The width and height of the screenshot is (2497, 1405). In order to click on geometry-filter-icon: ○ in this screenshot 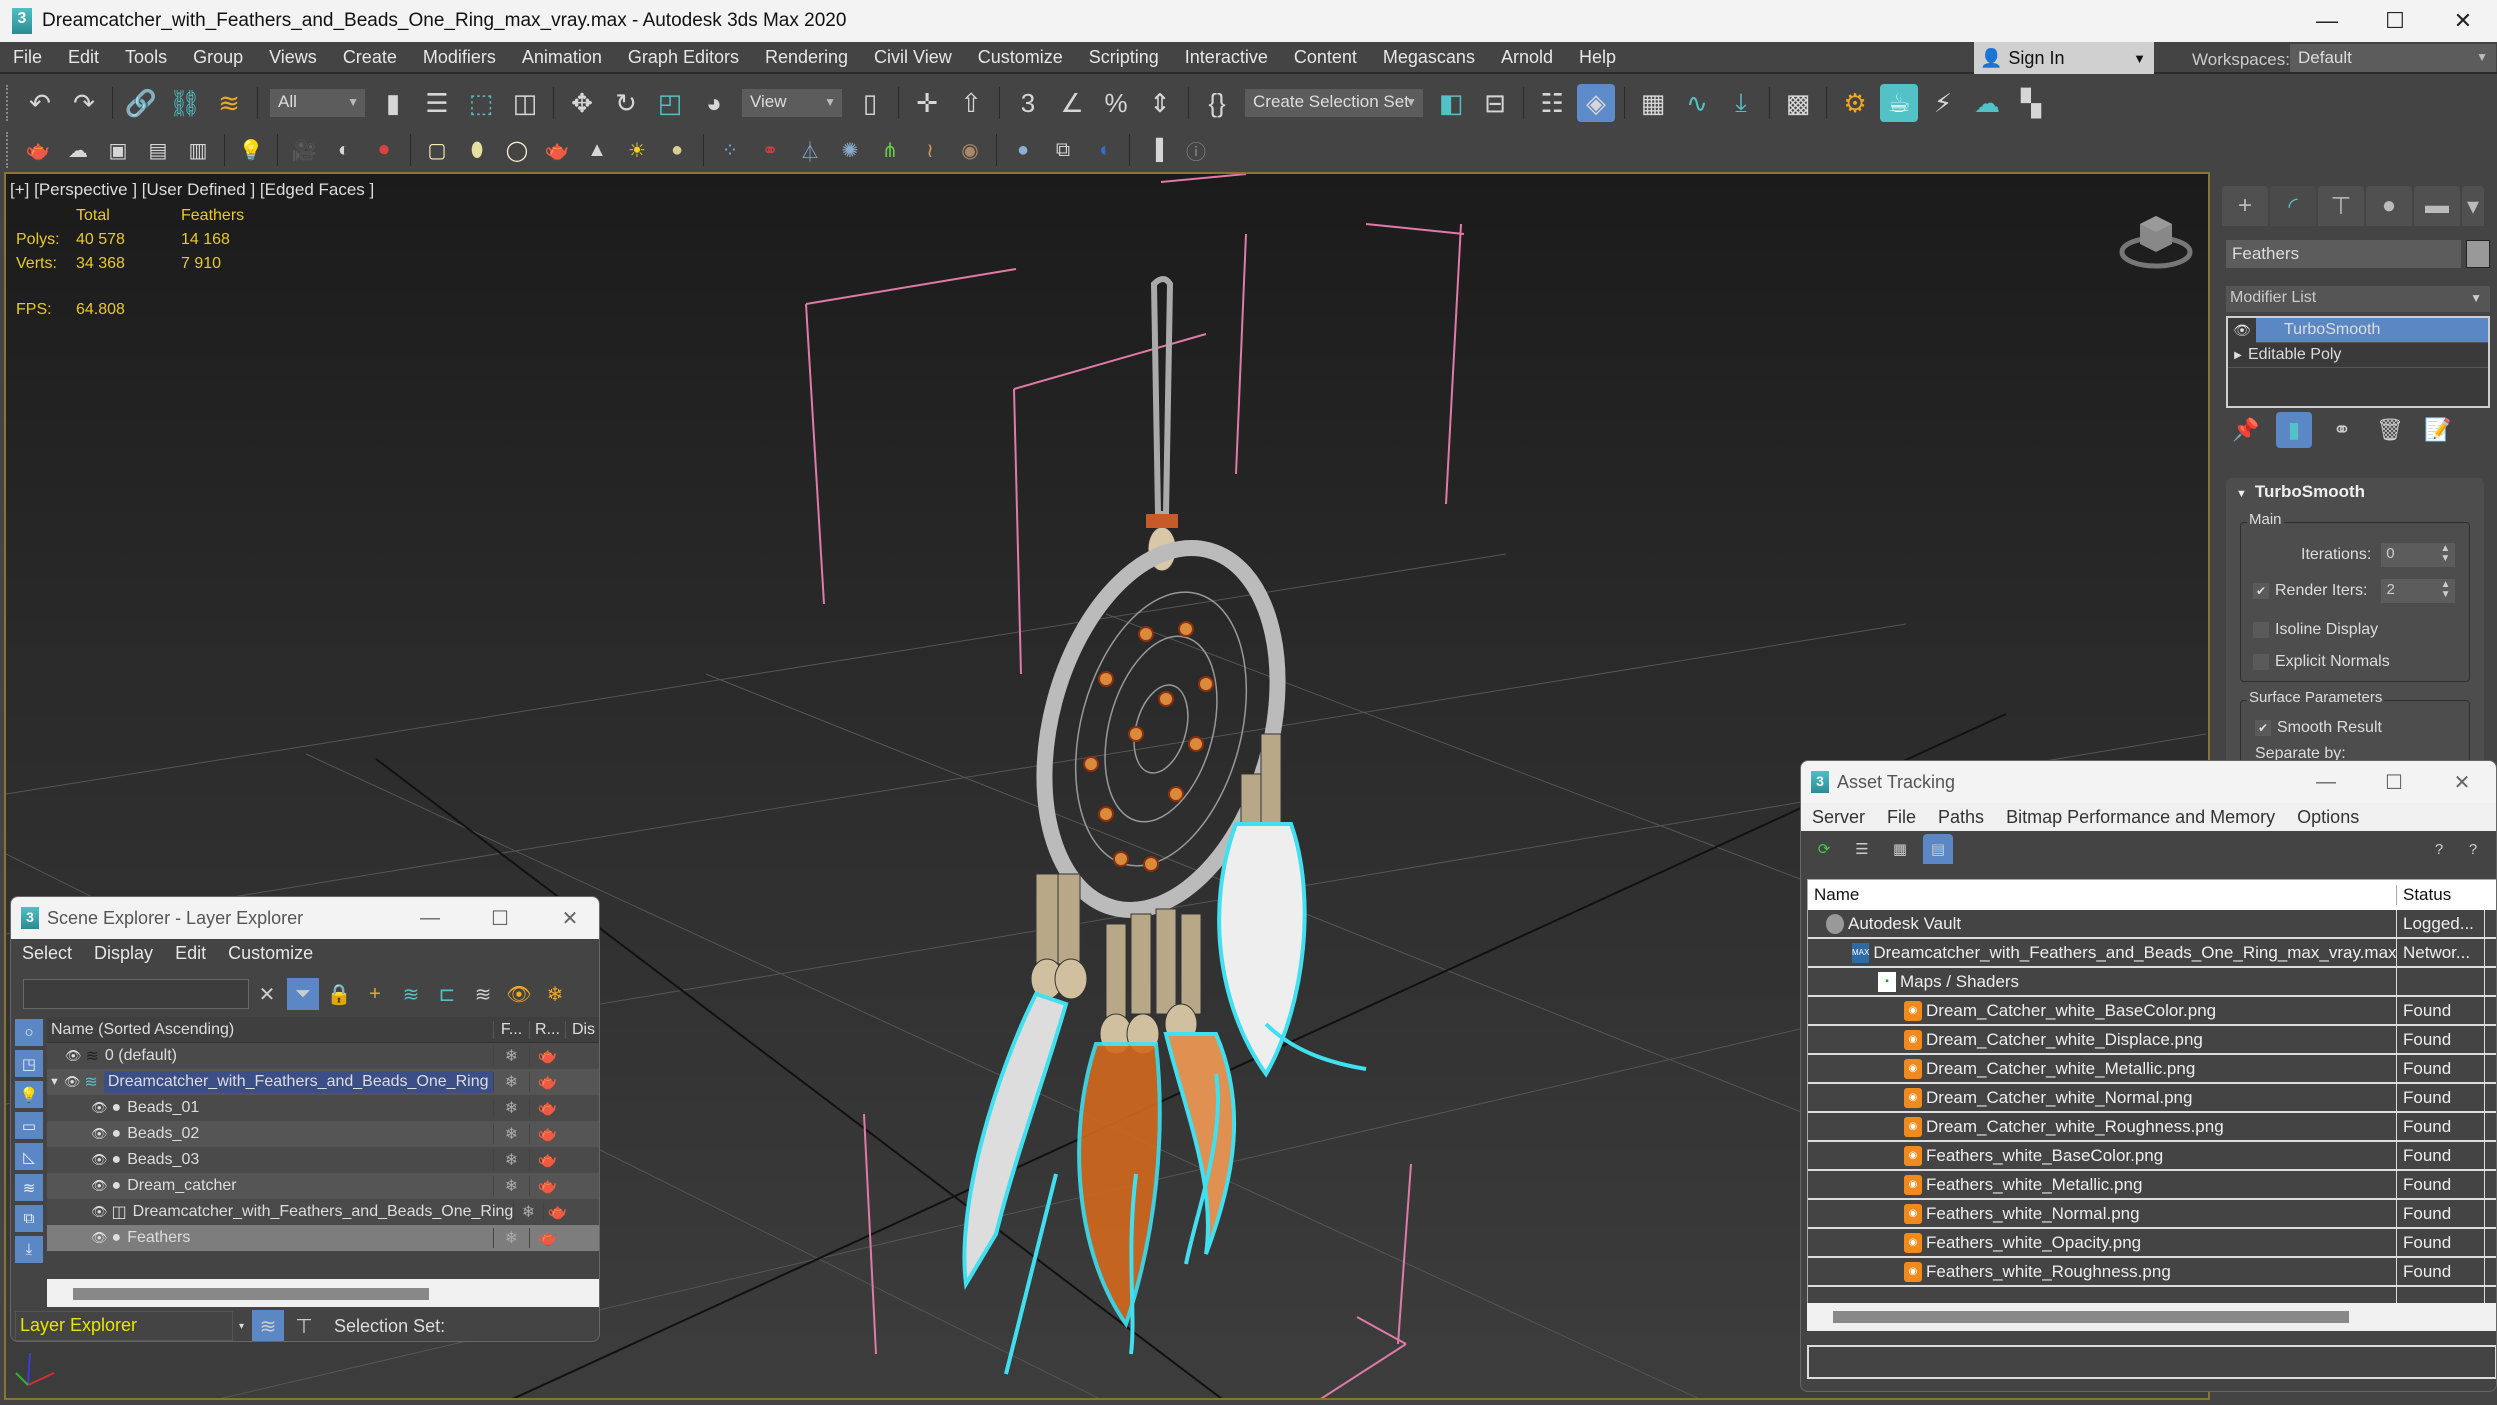, I will do `click(29, 1032)`.